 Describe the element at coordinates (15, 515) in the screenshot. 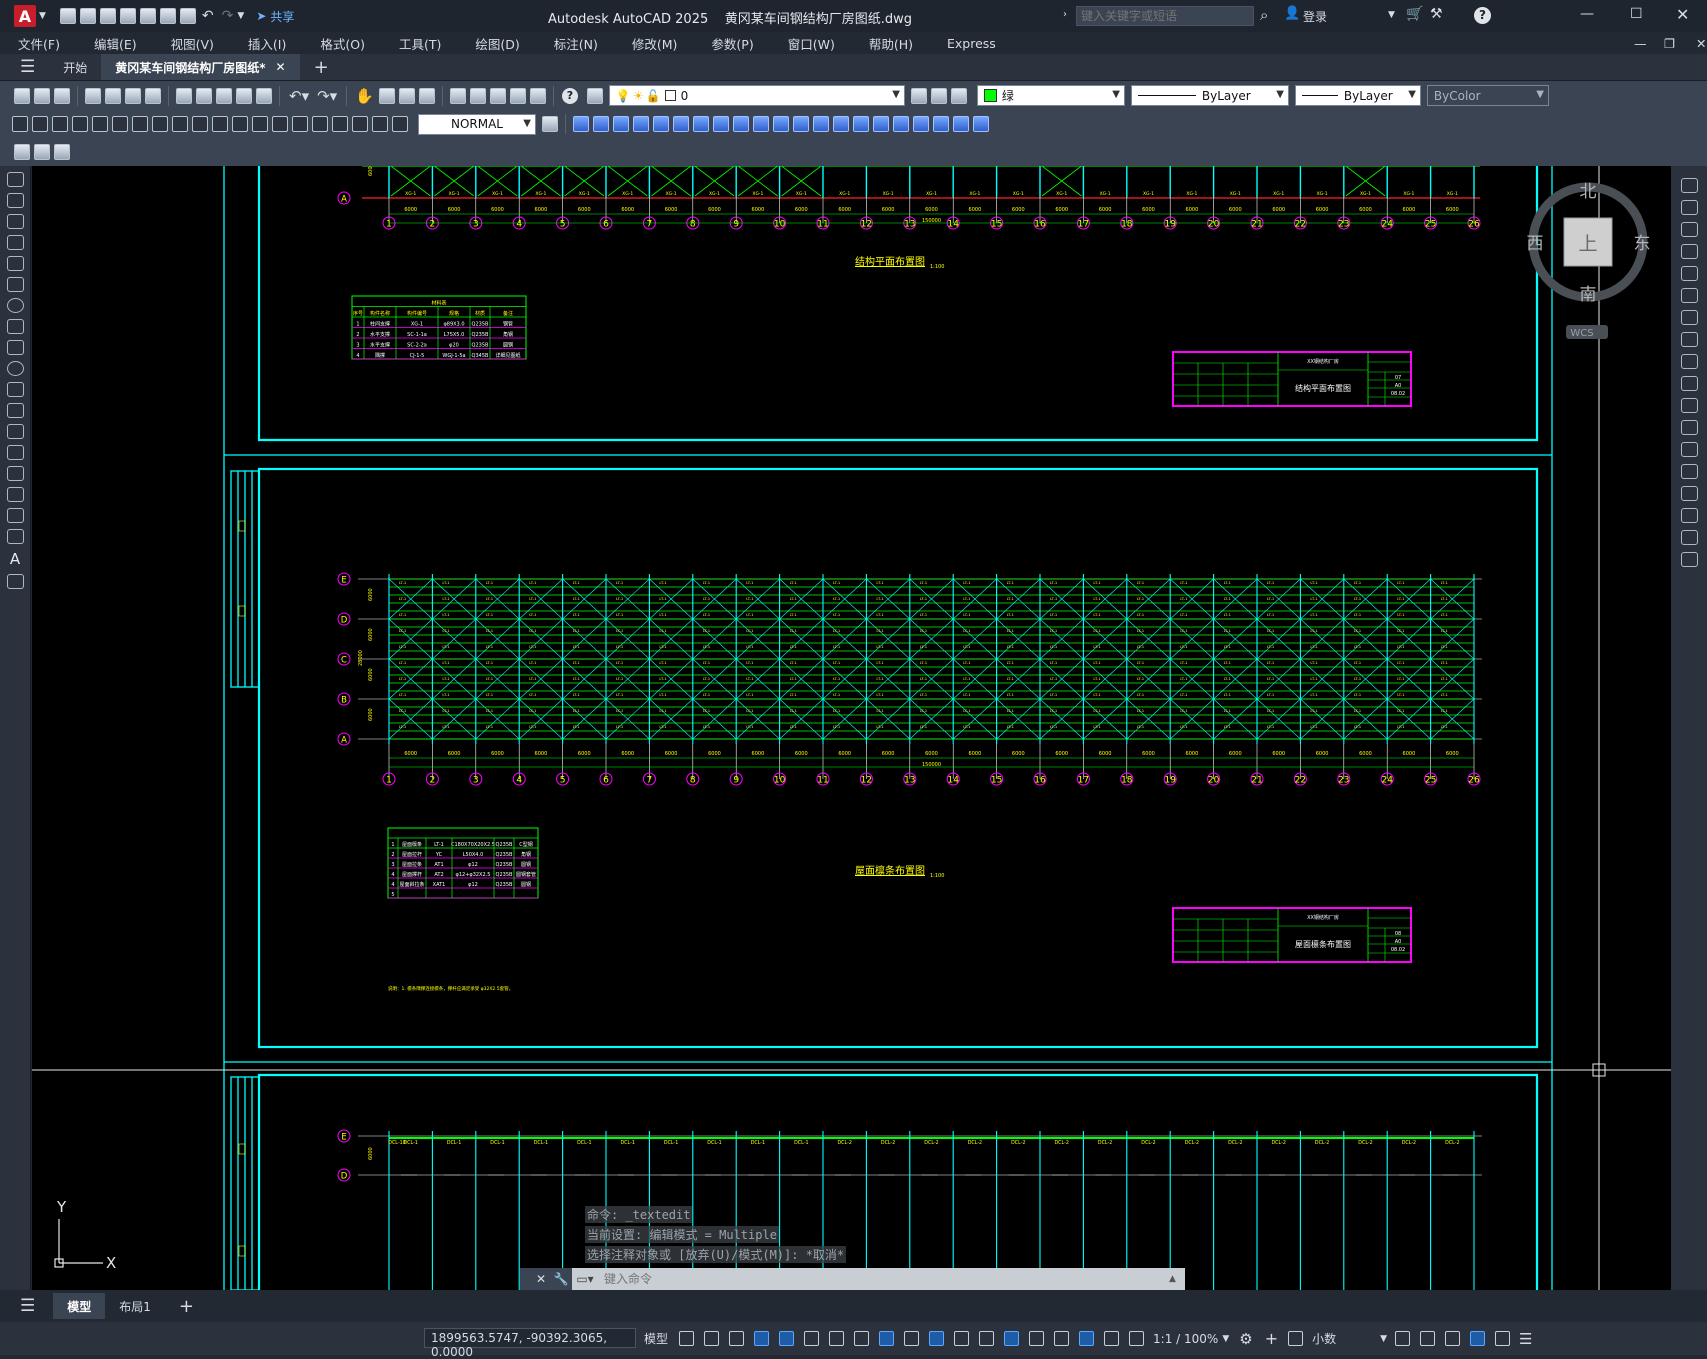

I see `region-icon` at that location.